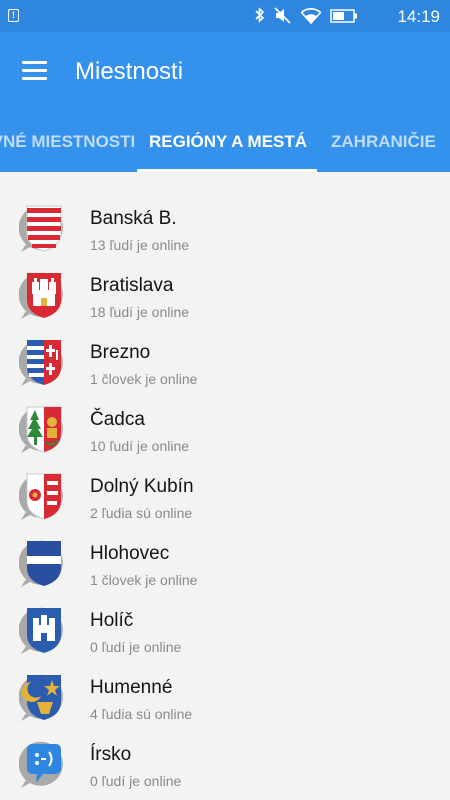 Image resolution: width=450 pixels, height=800 pixels. I want to click on room-name: Dolný Kubín, so click(142, 486).